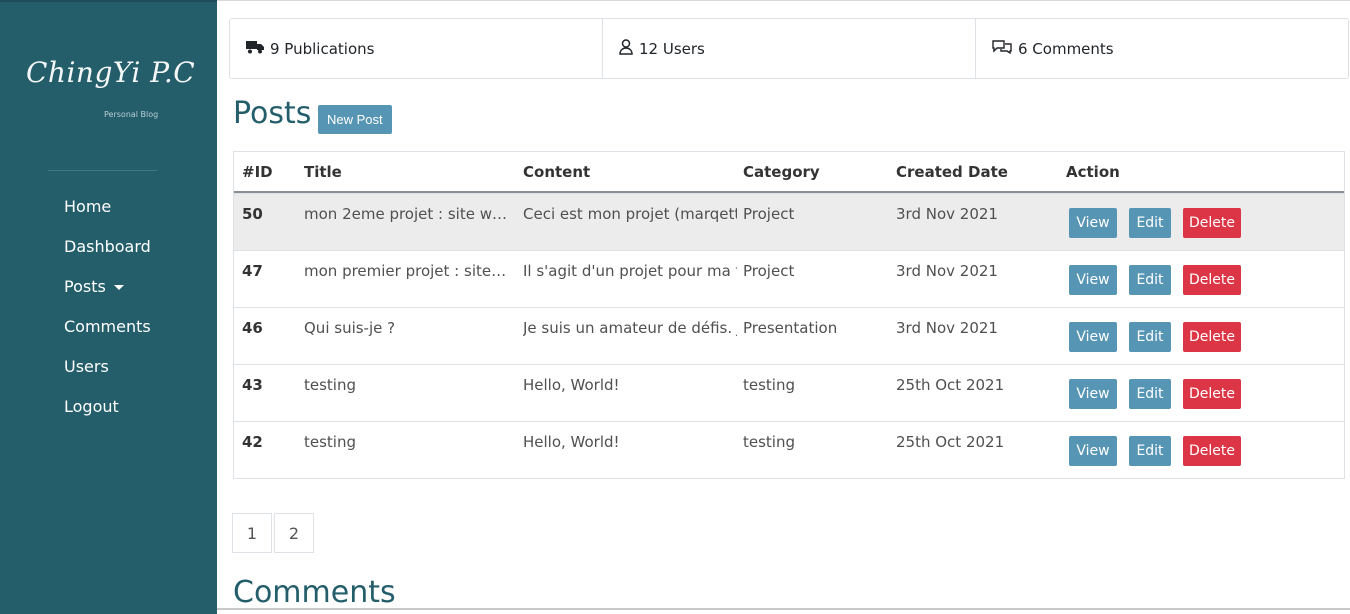 The image size is (1350, 614). Describe the element at coordinates (781, 172) in the screenshot. I see `column-header-category: Category` at that location.